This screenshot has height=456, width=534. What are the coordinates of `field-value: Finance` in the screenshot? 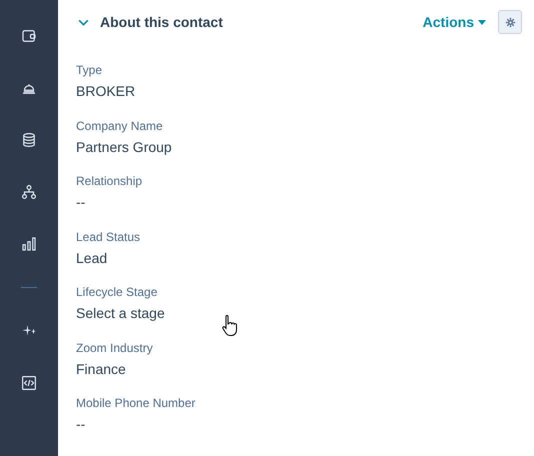 It's located at (299, 368).